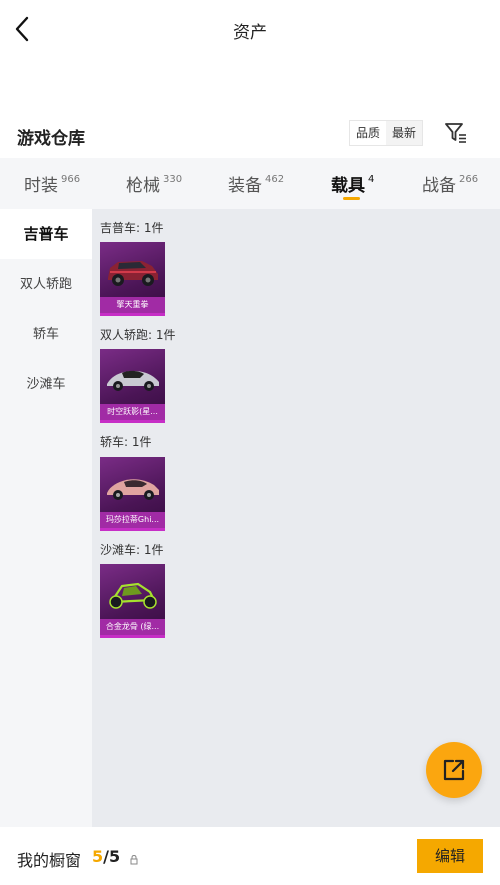 This screenshot has height=885, width=500. I want to click on tab-supplies: 战备 266, so click(450, 183).